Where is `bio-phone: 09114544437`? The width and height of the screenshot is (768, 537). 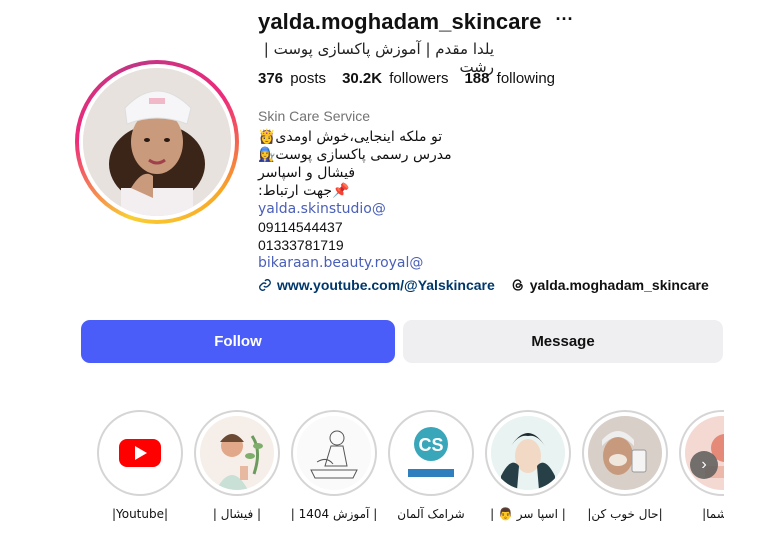
bio-phone: 09114544437 is located at coordinates (300, 227).